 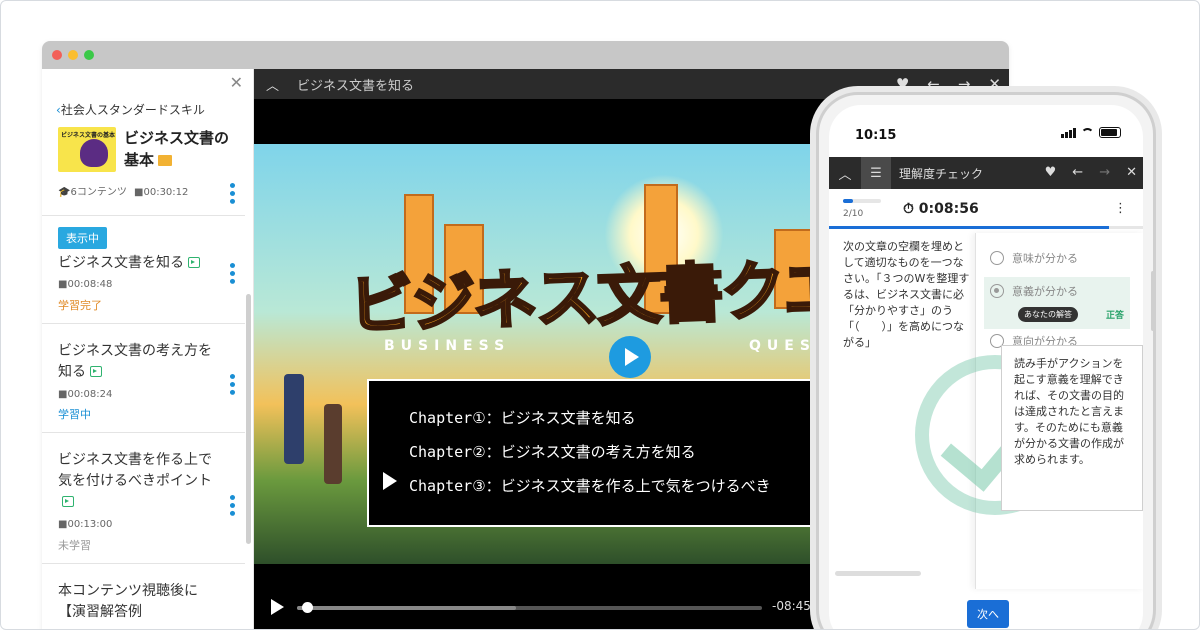 I want to click on course-thumbnail: ビジネス文書の基本, so click(x=87, y=149).